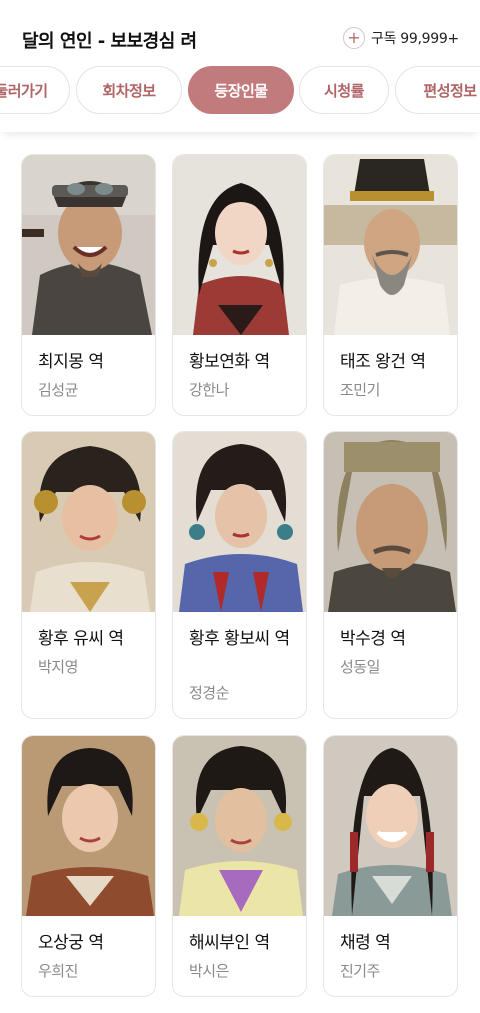 The height and width of the screenshot is (1013, 480). Describe the element at coordinates (58, 667) in the screenshot. I see `actor-name: 박지영` at that location.